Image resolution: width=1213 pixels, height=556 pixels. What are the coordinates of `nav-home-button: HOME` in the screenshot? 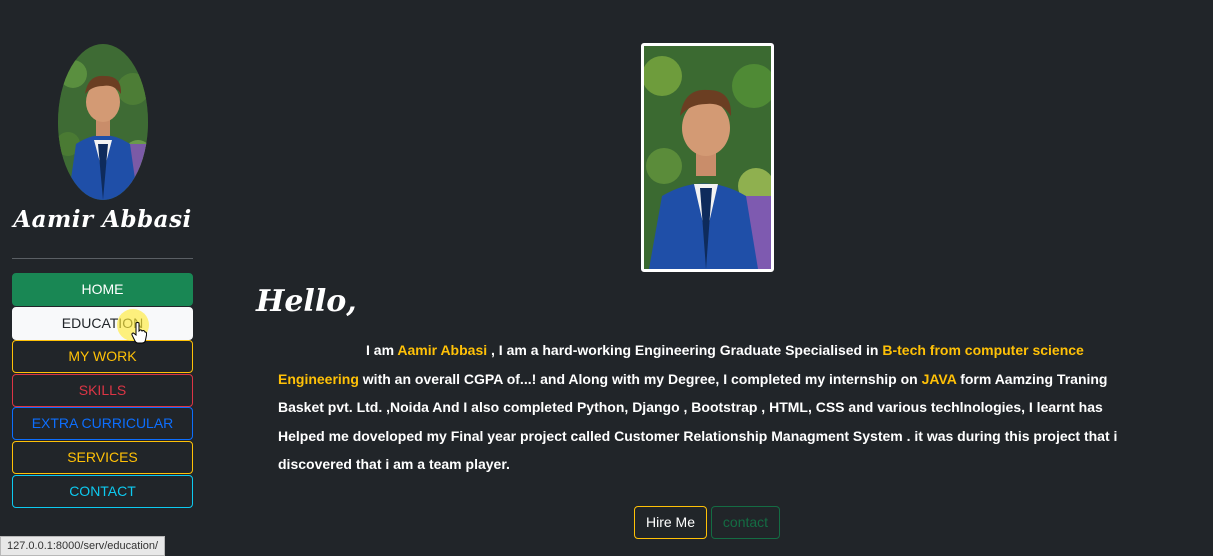 It's located at (102, 289).